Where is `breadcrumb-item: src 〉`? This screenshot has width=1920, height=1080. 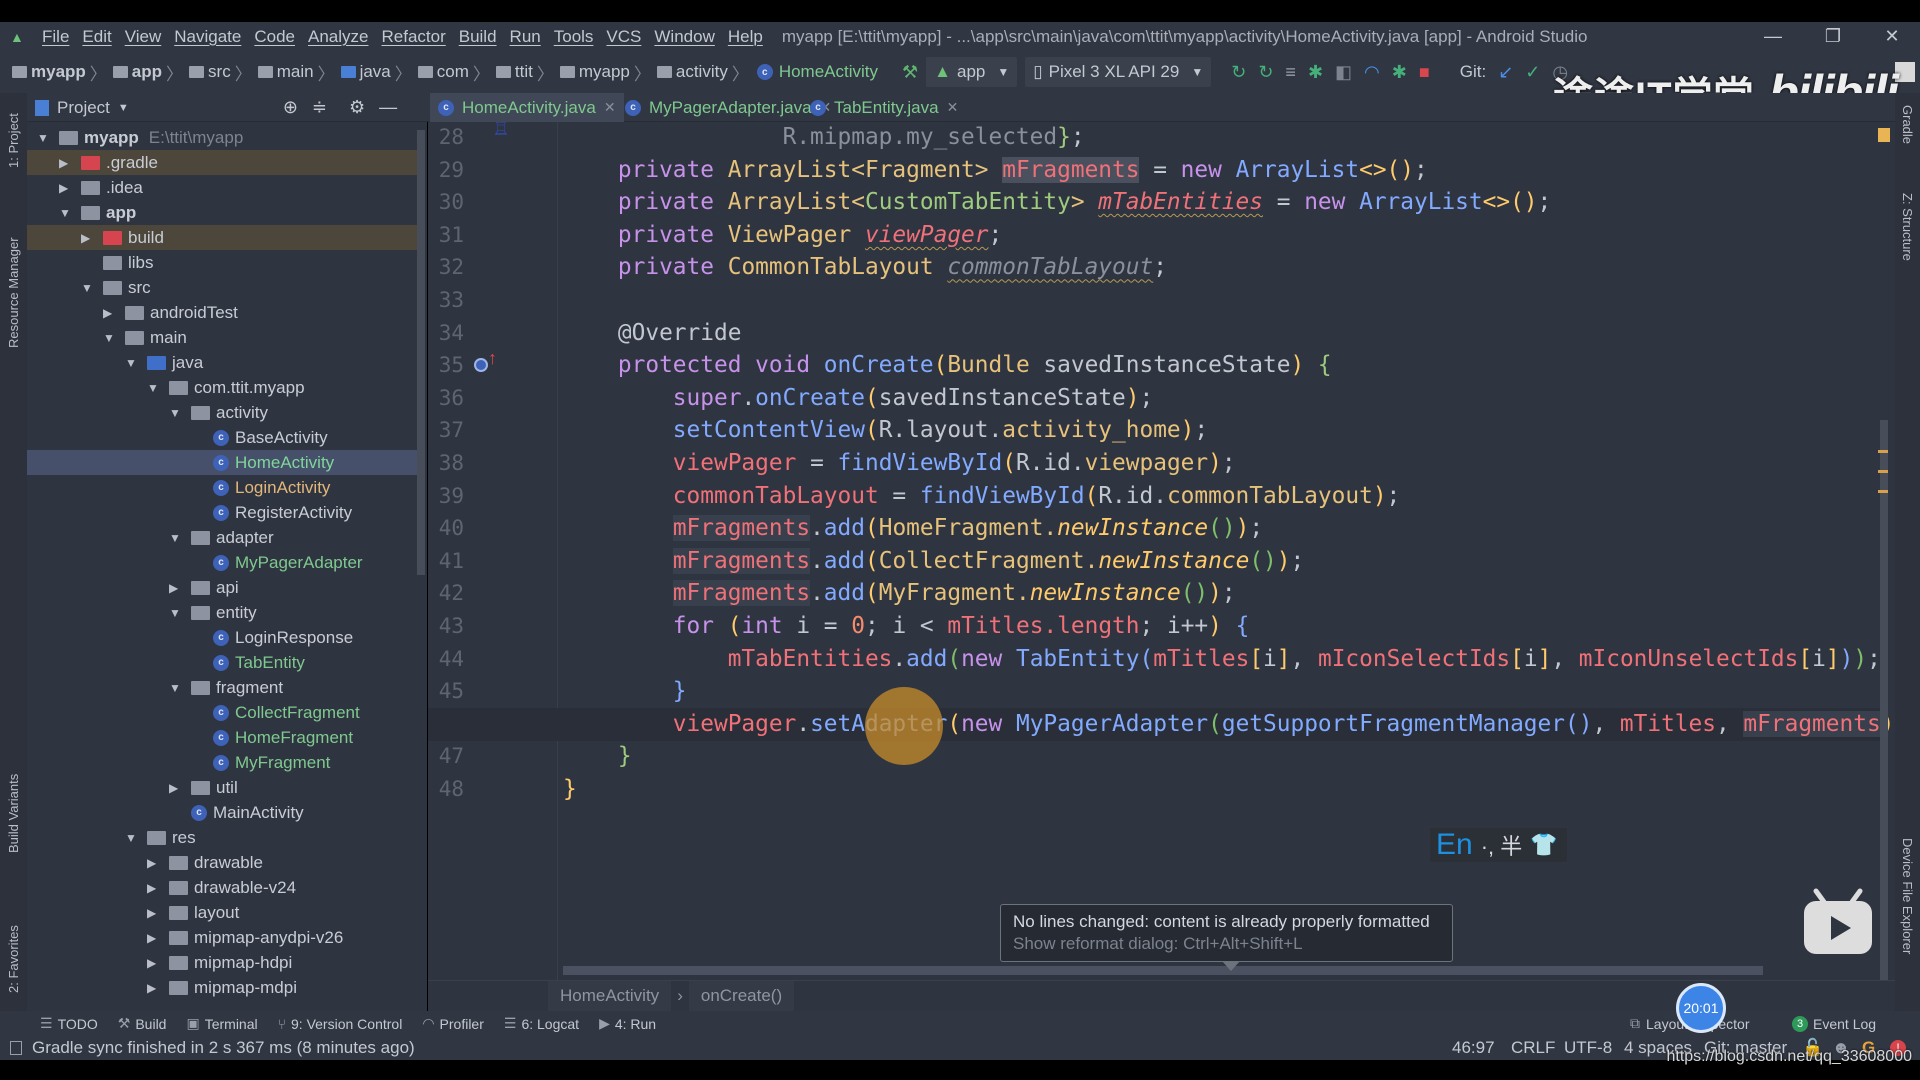
breadcrumb-item: src 〉 is located at coordinates (217, 72).